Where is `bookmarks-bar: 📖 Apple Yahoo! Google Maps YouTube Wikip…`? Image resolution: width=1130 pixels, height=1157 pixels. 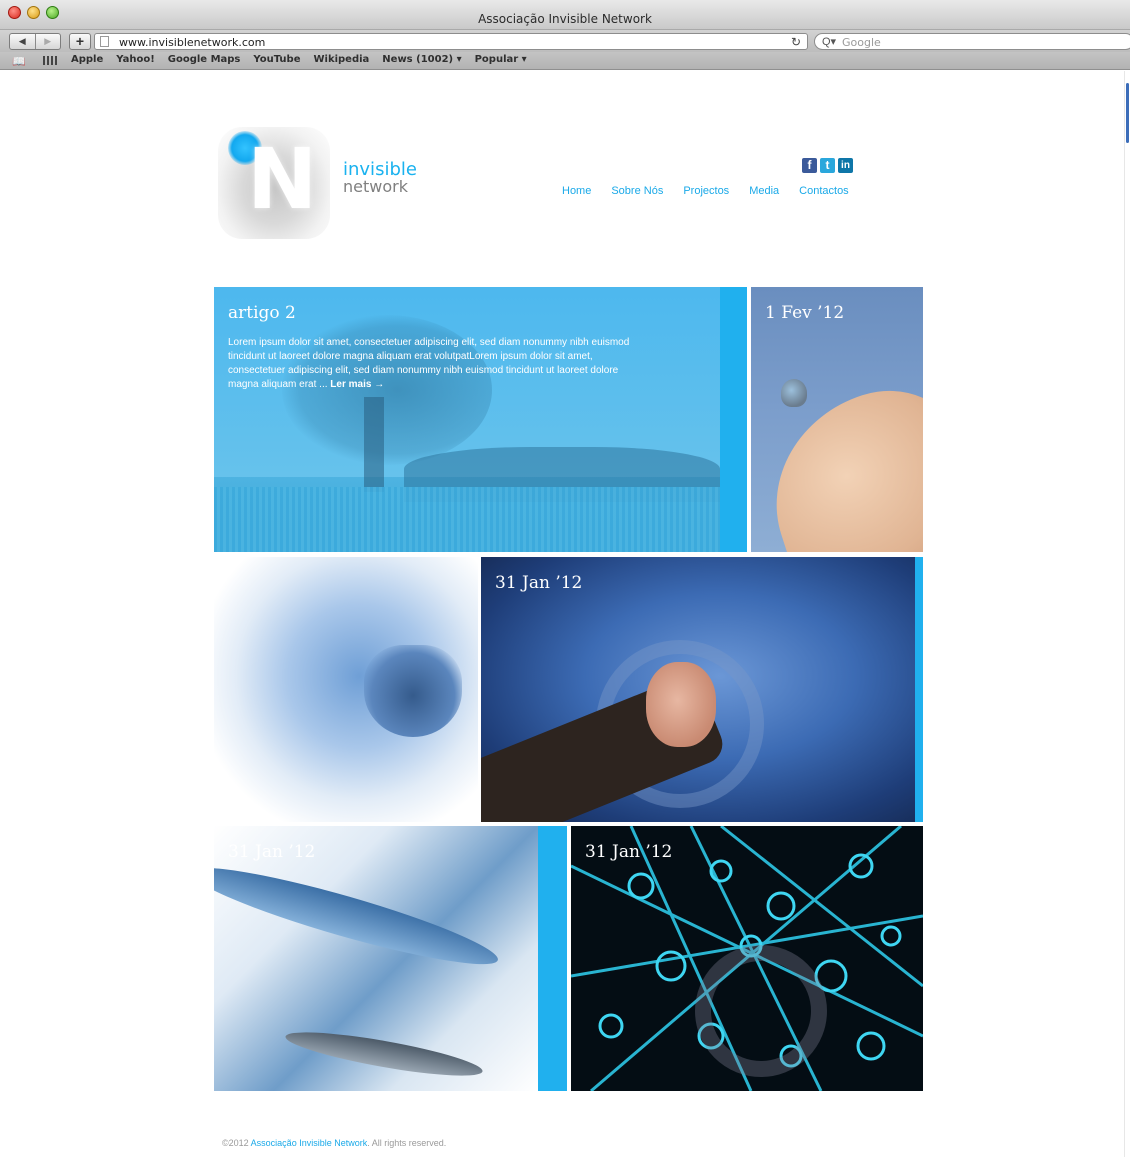
bookmarks-bar: 📖 Apple Yahoo! Google Maps YouTube Wikip… is located at coordinates (565, 61).